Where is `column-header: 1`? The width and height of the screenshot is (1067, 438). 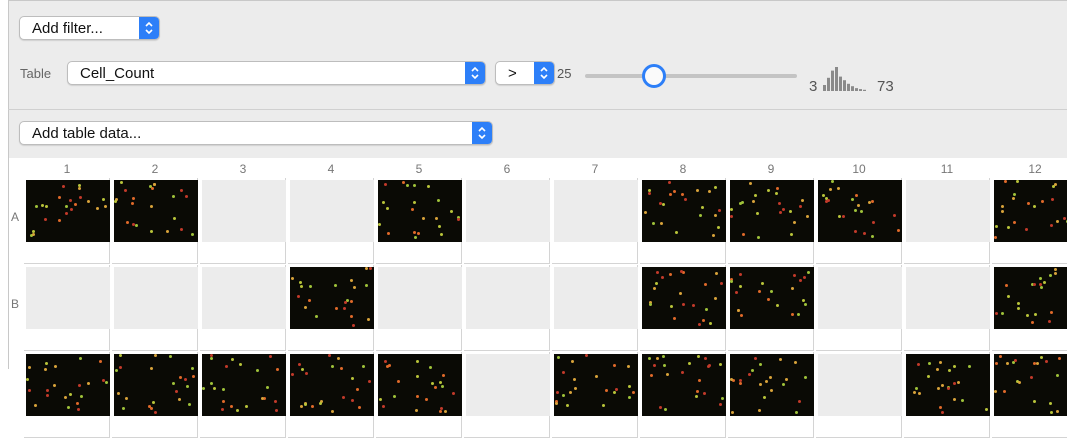 column-header: 1 is located at coordinates (67, 169).